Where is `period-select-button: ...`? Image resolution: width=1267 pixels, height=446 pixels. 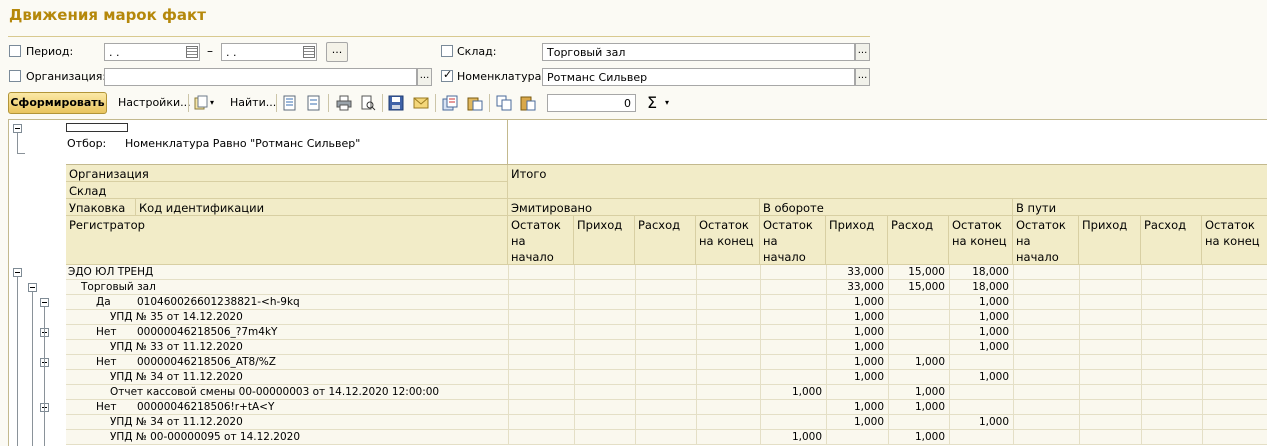
period-select-button: ... is located at coordinates (337, 52).